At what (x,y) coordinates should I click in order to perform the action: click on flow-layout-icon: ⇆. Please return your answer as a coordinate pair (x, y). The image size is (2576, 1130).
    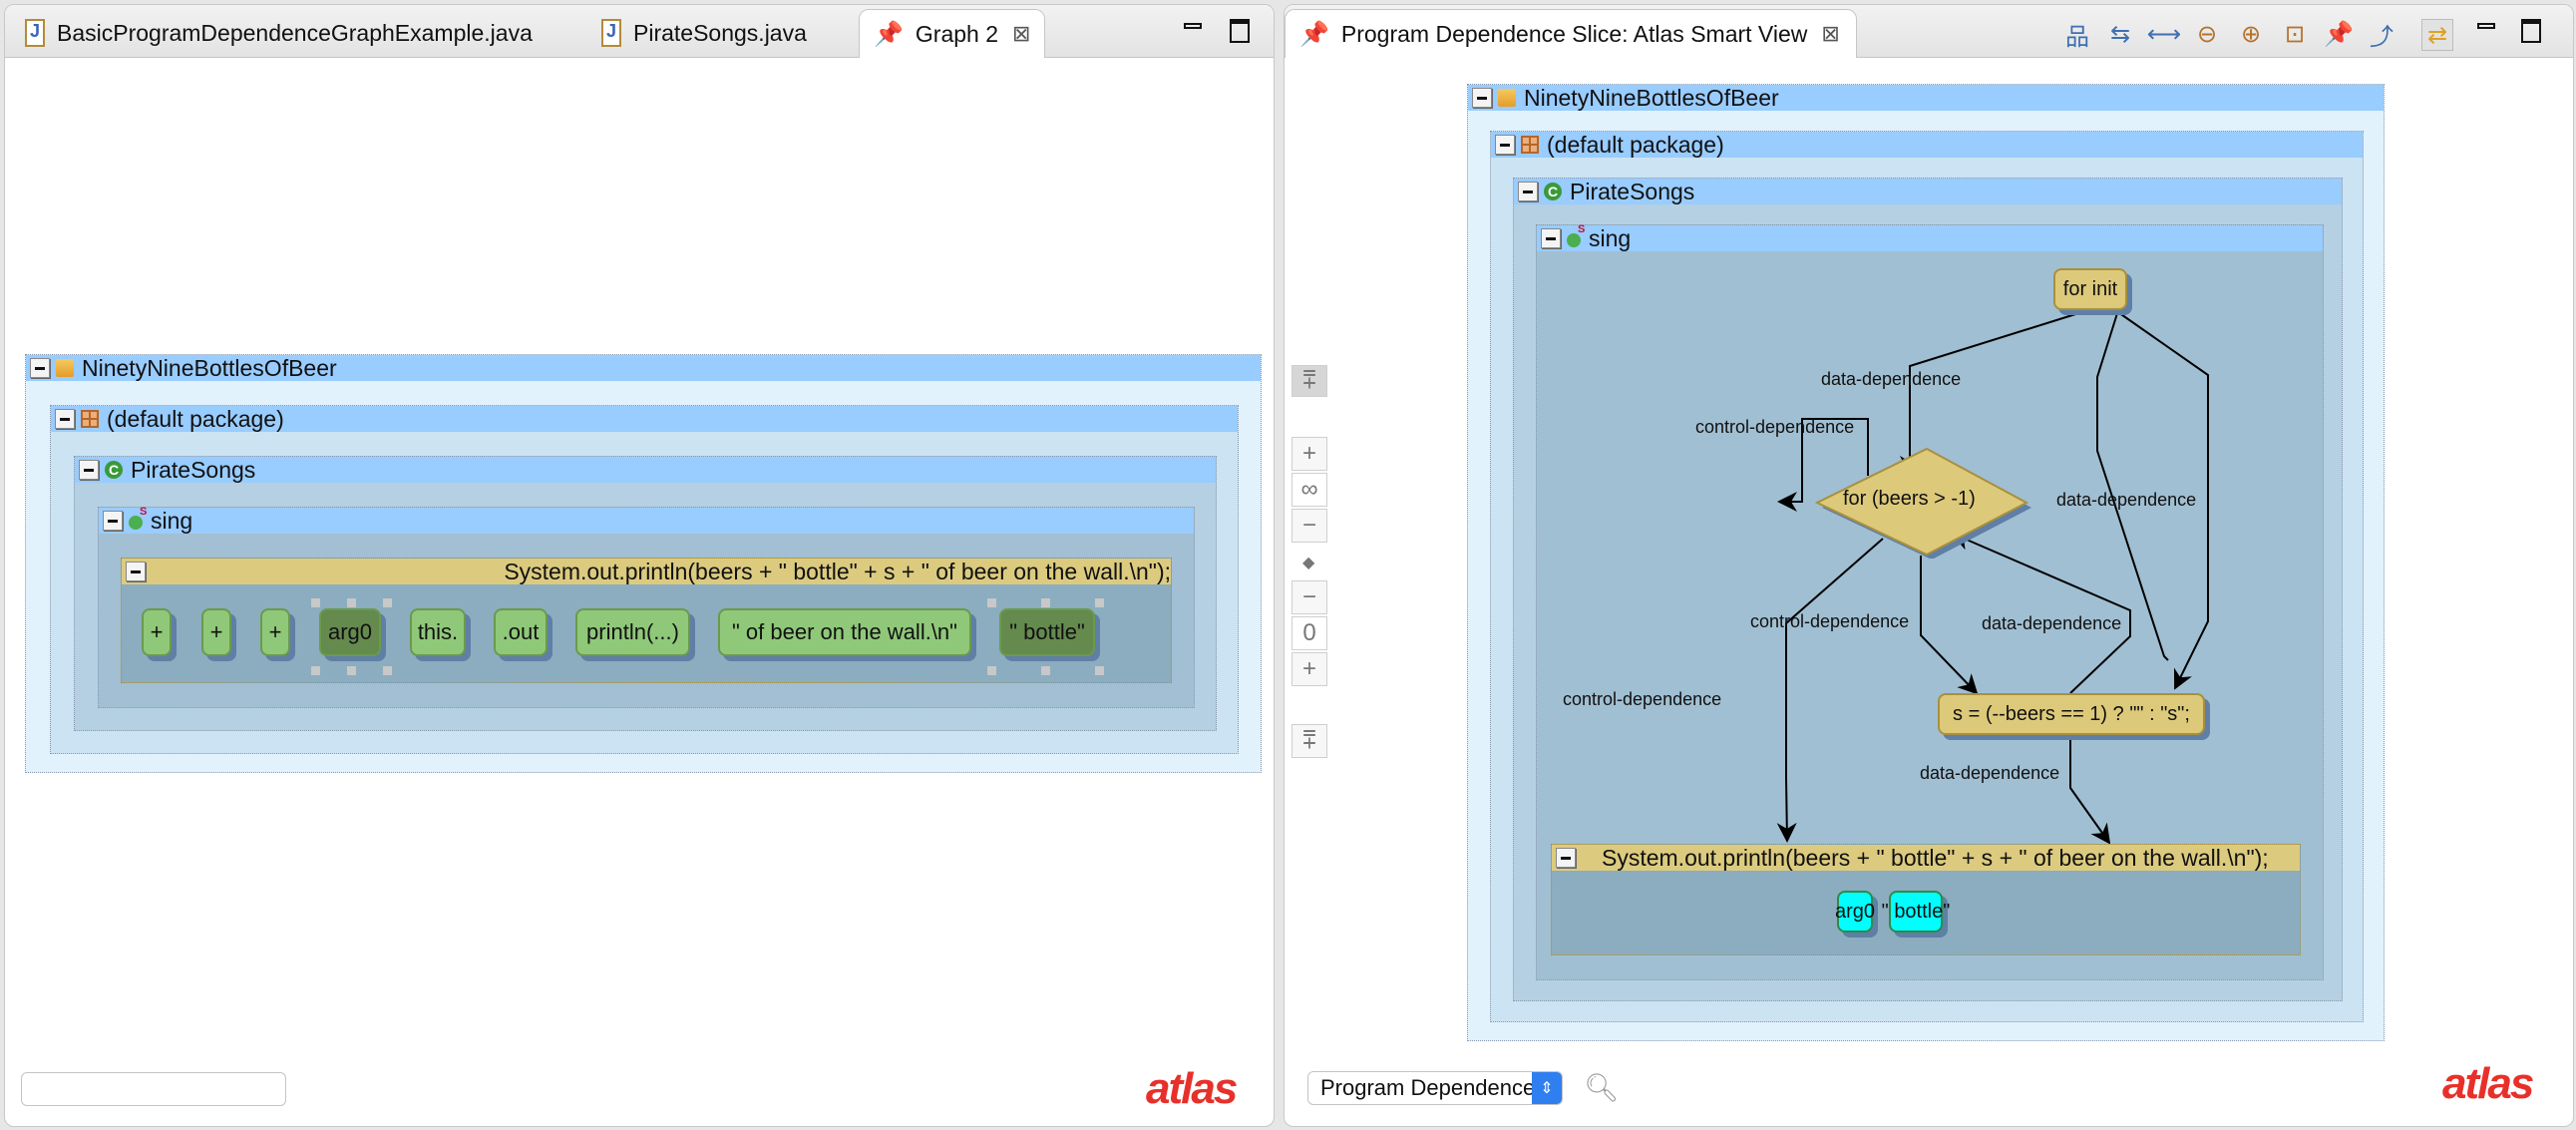
    Looking at the image, I should click on (2120, 34).